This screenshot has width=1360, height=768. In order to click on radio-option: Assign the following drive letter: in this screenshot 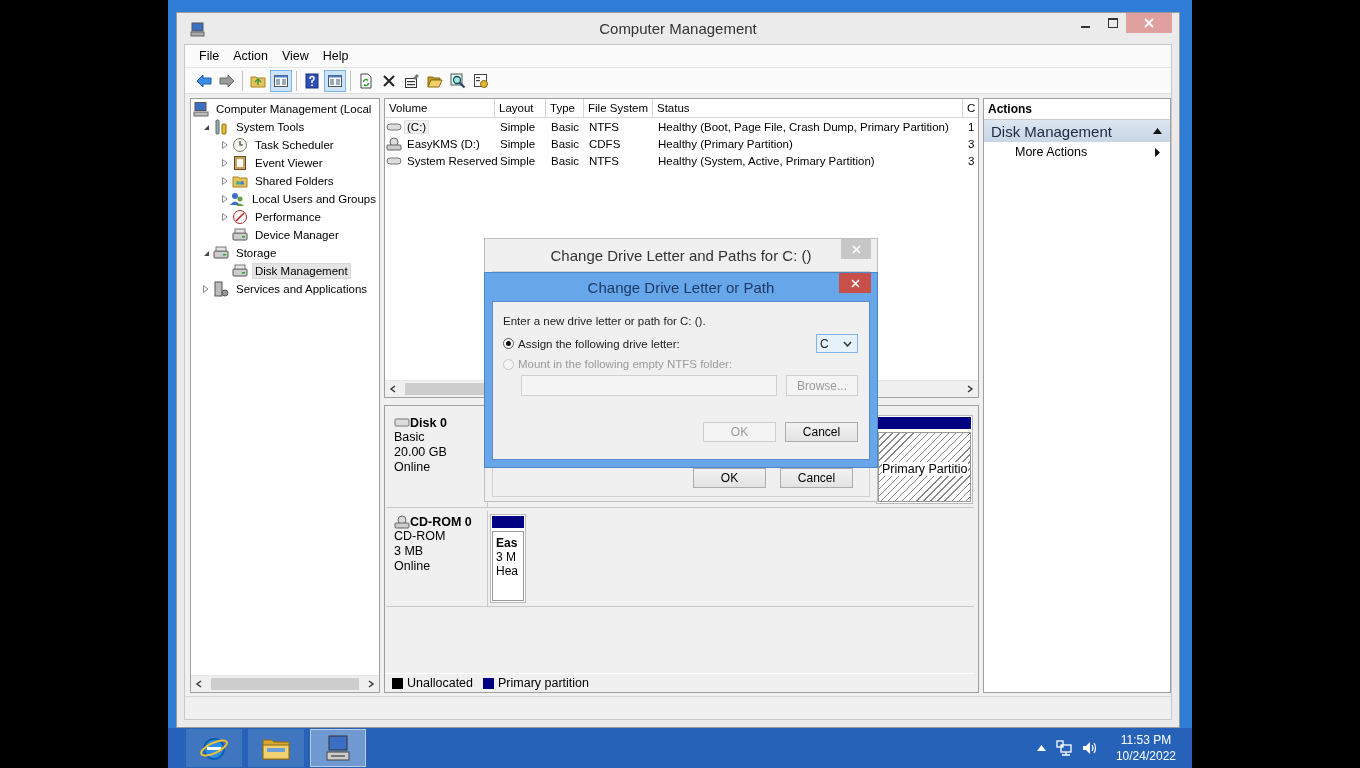, I will do `click(591, 343)`.